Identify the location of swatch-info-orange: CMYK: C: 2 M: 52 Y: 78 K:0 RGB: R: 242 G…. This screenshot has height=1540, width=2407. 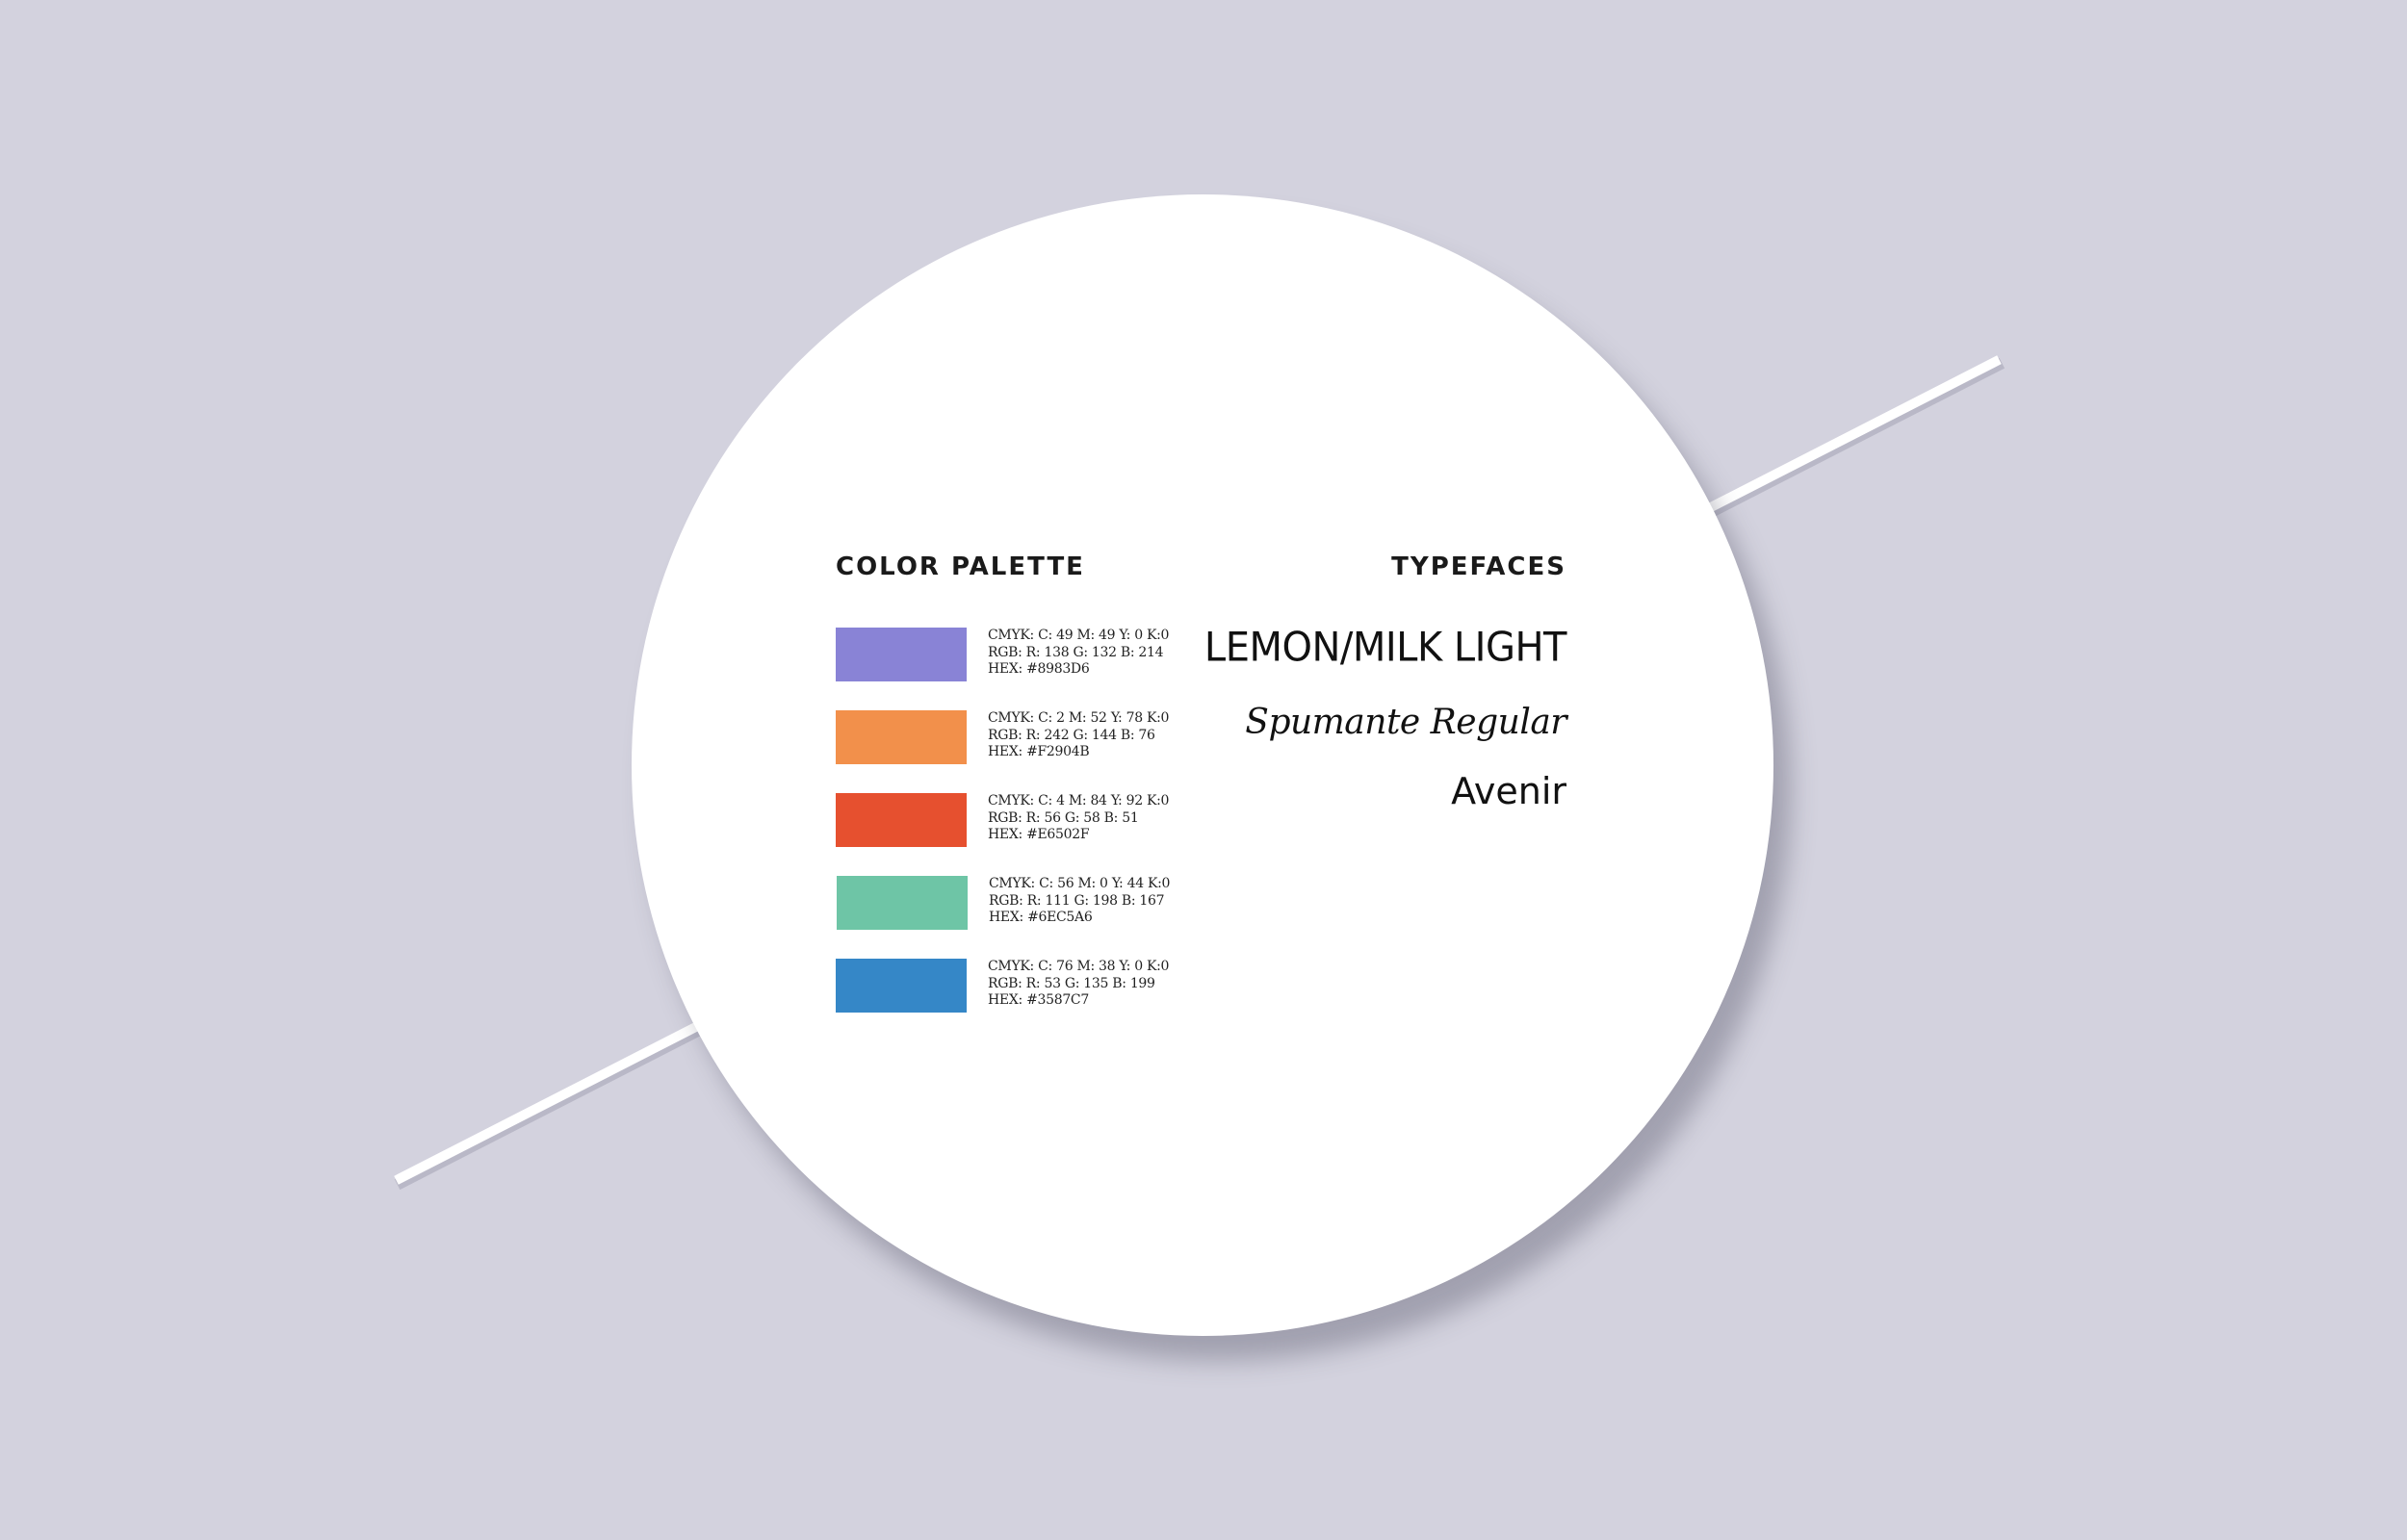
(1078, 735).